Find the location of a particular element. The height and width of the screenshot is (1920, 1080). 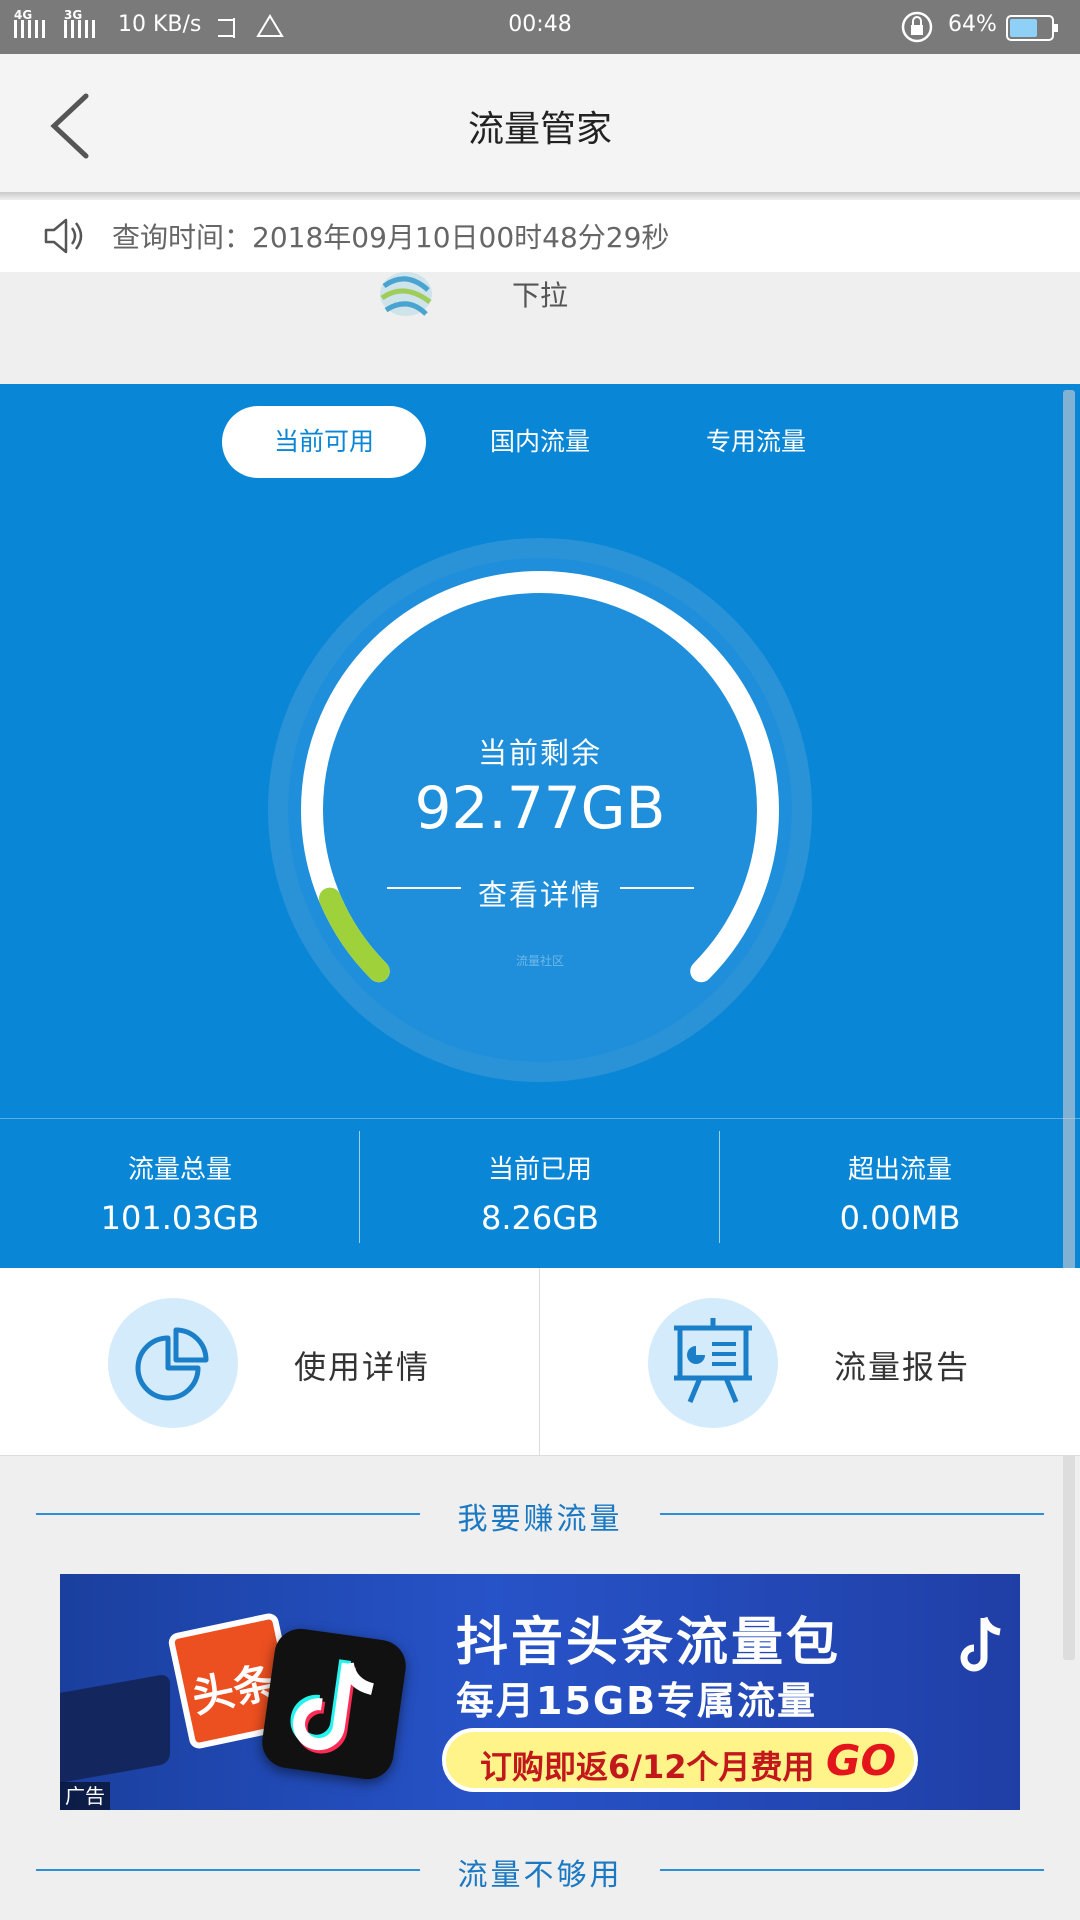

stat-exceeded-value: 0.00MB is located at coordinates (900, 1218).